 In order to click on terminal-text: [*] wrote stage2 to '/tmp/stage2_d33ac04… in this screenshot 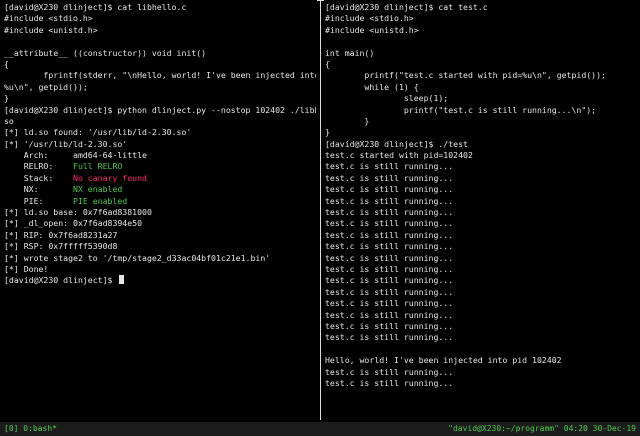, I will do `click(137, 257)`.